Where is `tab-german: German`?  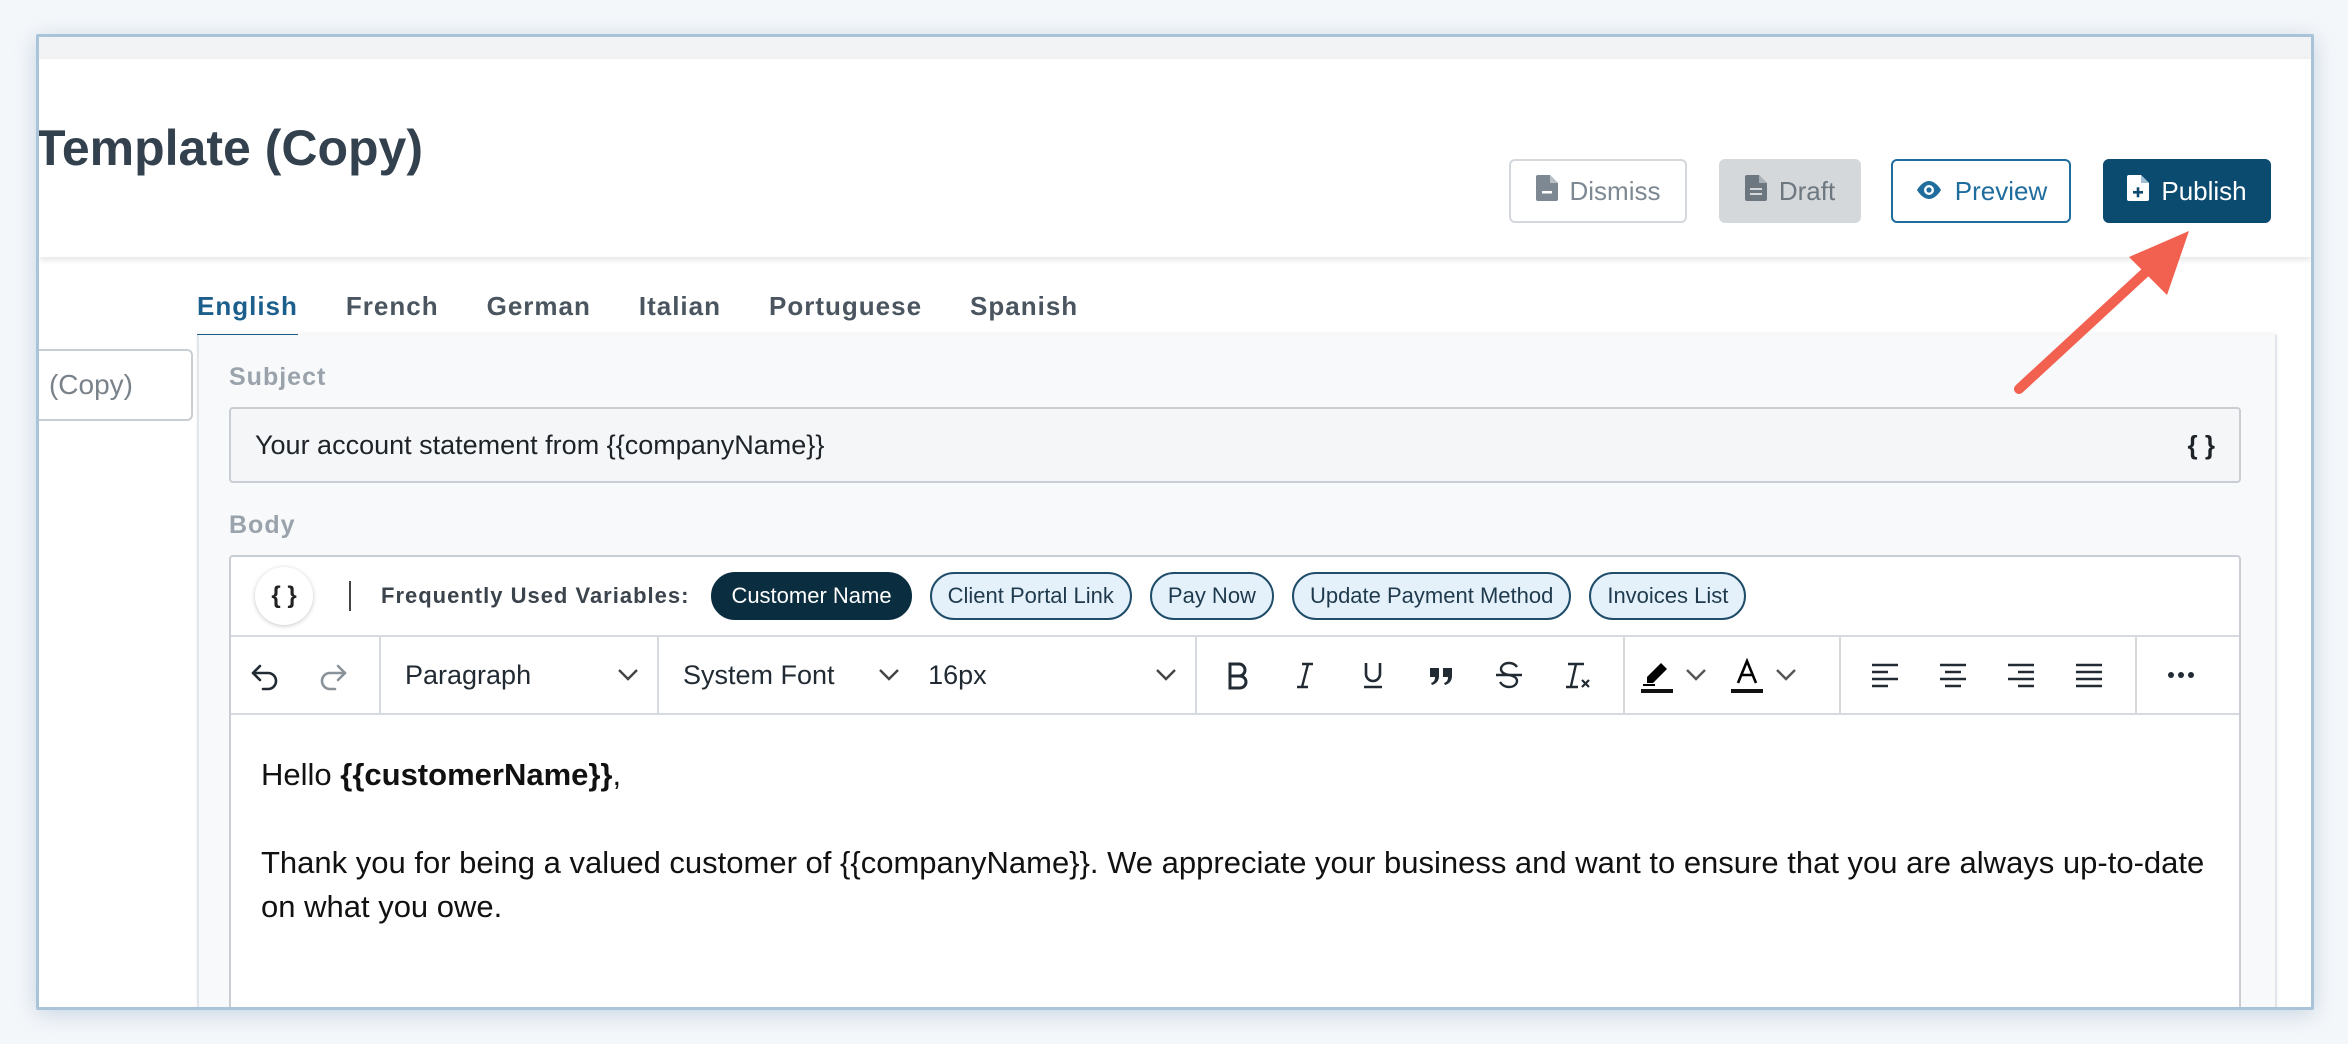 tab-german: German is located at coordinates (539, 314).